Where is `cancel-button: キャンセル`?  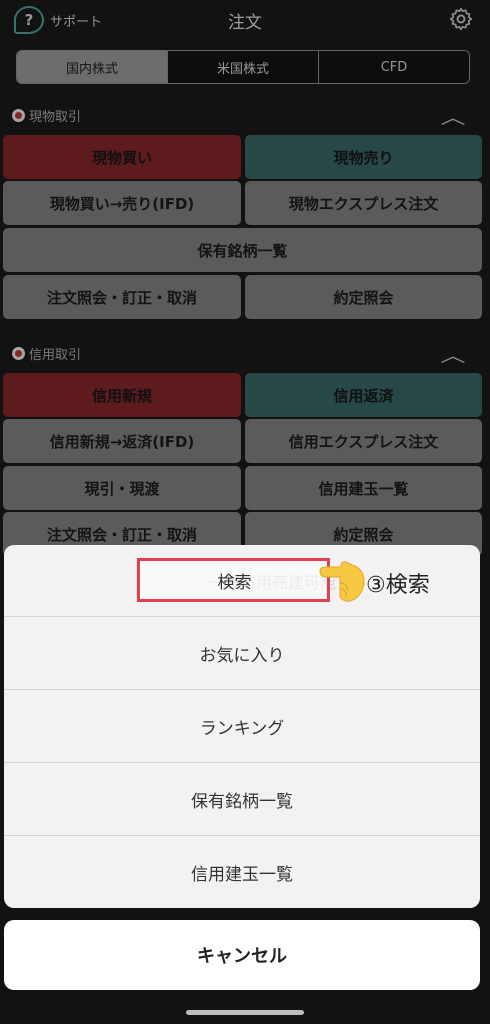 cancel-button: キャンセル is located at coordinates (242, 955).